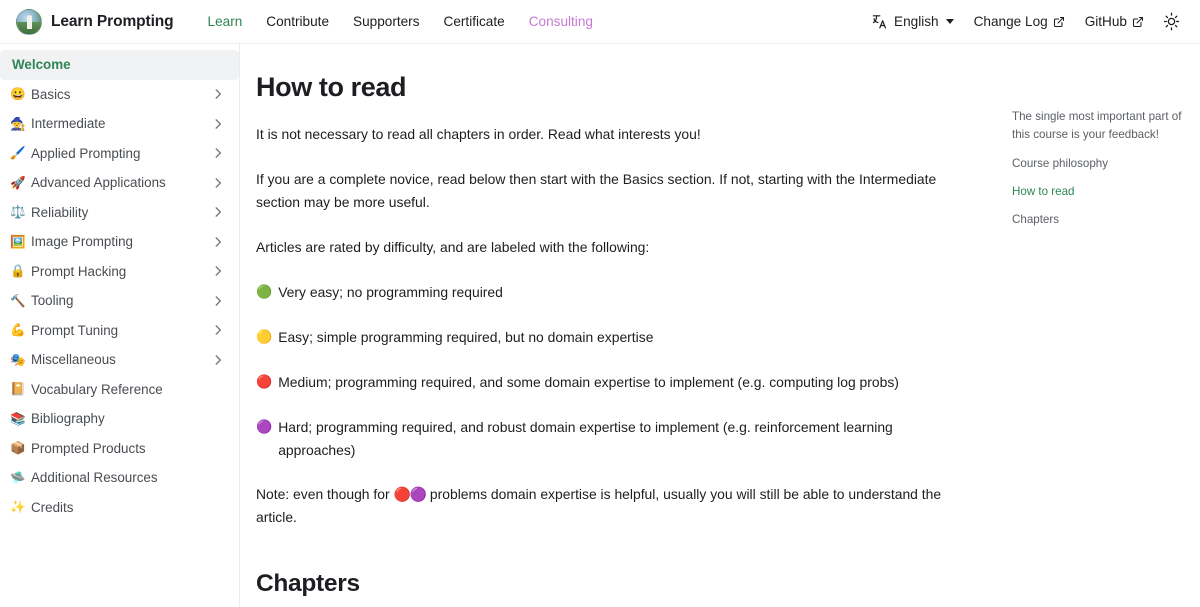 This screenshot has height=607, width=1200. What do you see at coordinates (1010, 21) in the screenshot?
I see `change-log-label: Change Log` at bounding box center [1010, 21].